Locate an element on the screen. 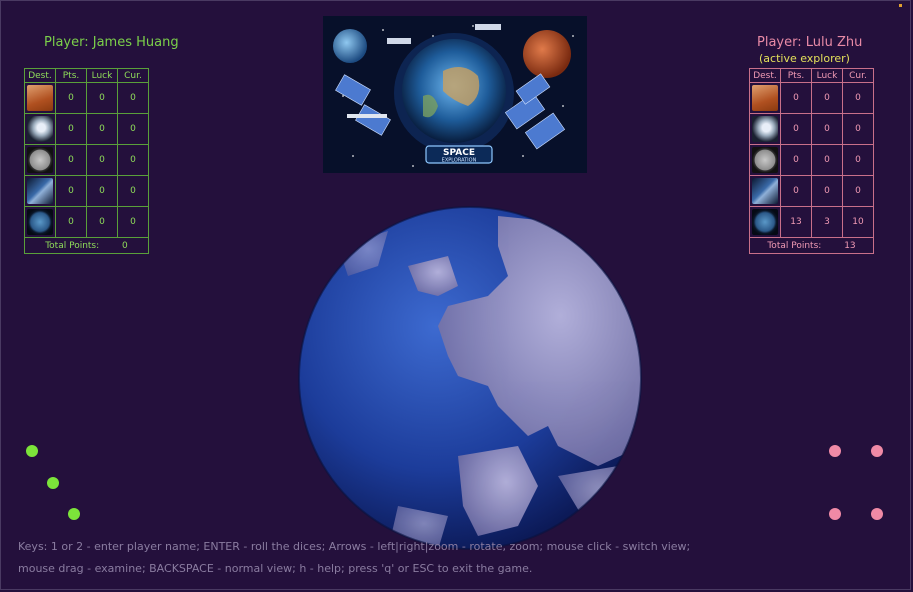 This screenshot has height=592, width=913. total-points: Total Points: 0 is located at coordinates (86, 245).